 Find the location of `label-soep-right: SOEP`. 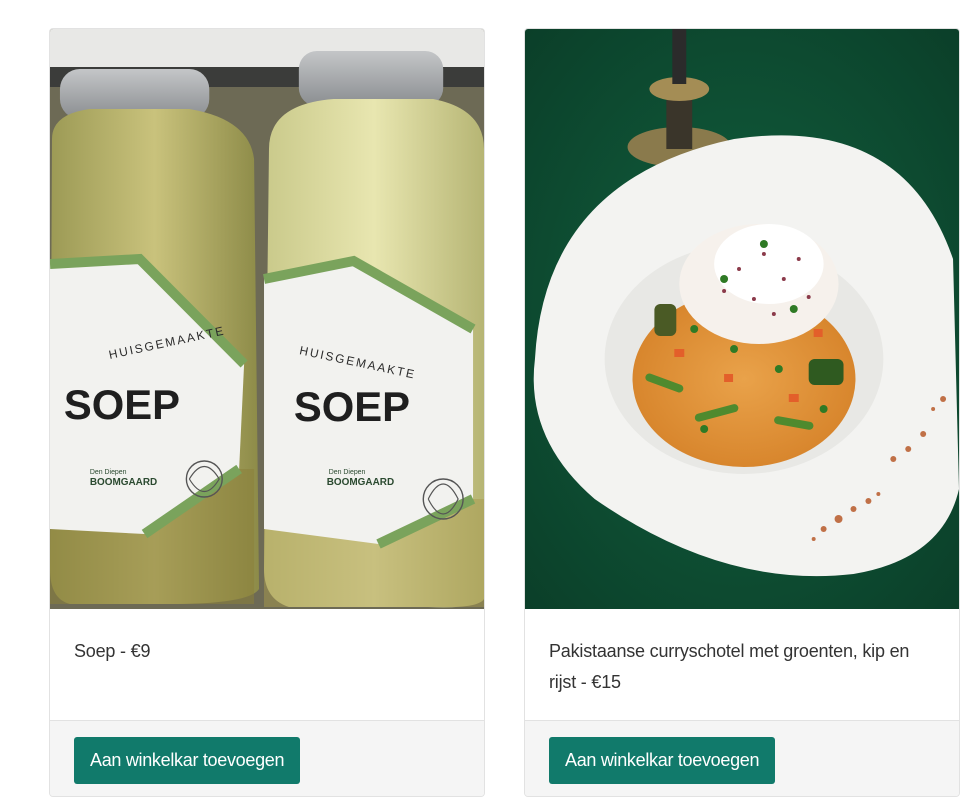

label-soep-right: SOEP is located at coordinates (352, 406).